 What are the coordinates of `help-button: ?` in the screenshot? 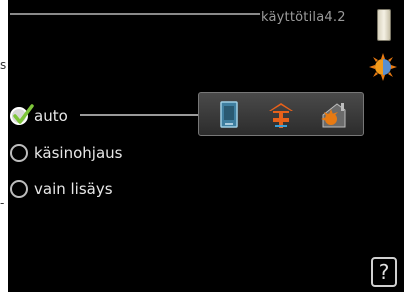 It's located at (384, 272).